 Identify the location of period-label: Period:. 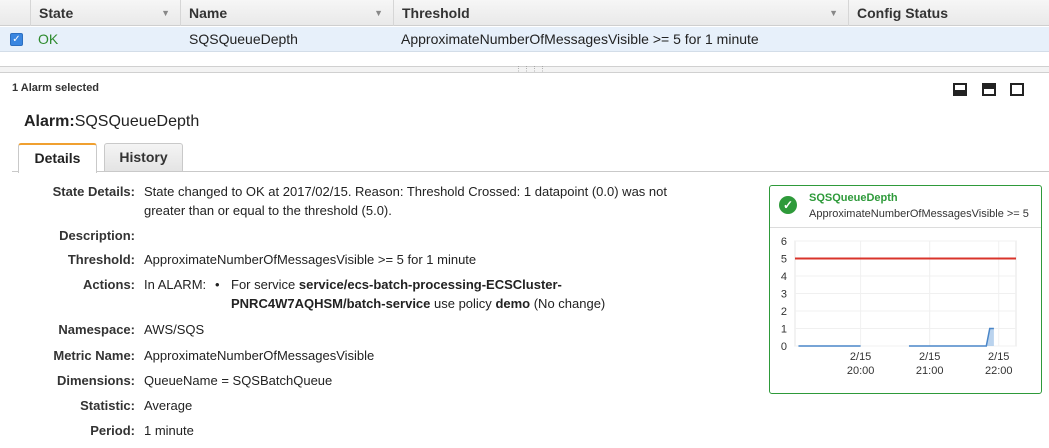
(112, 430).